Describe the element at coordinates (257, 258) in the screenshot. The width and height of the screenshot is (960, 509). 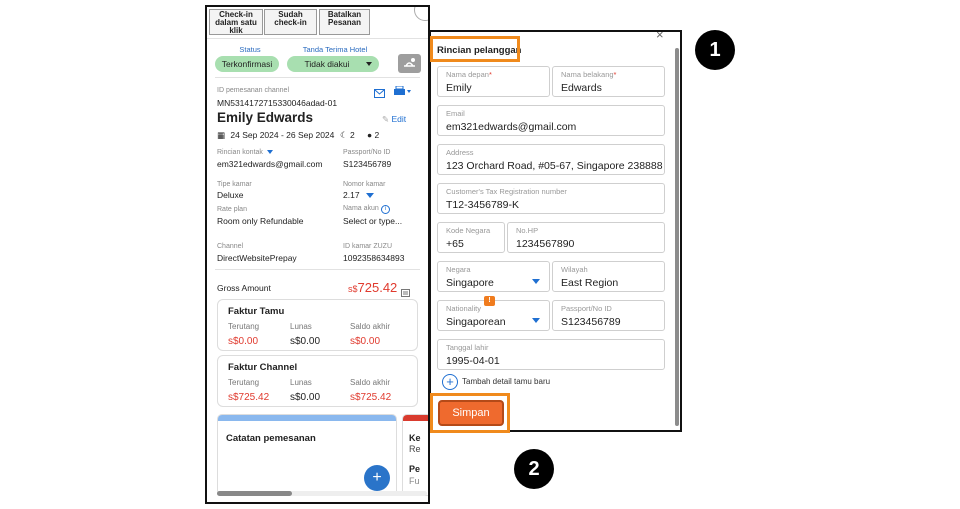
I see `channel-value: DirectWebsitePrepay` at that location.